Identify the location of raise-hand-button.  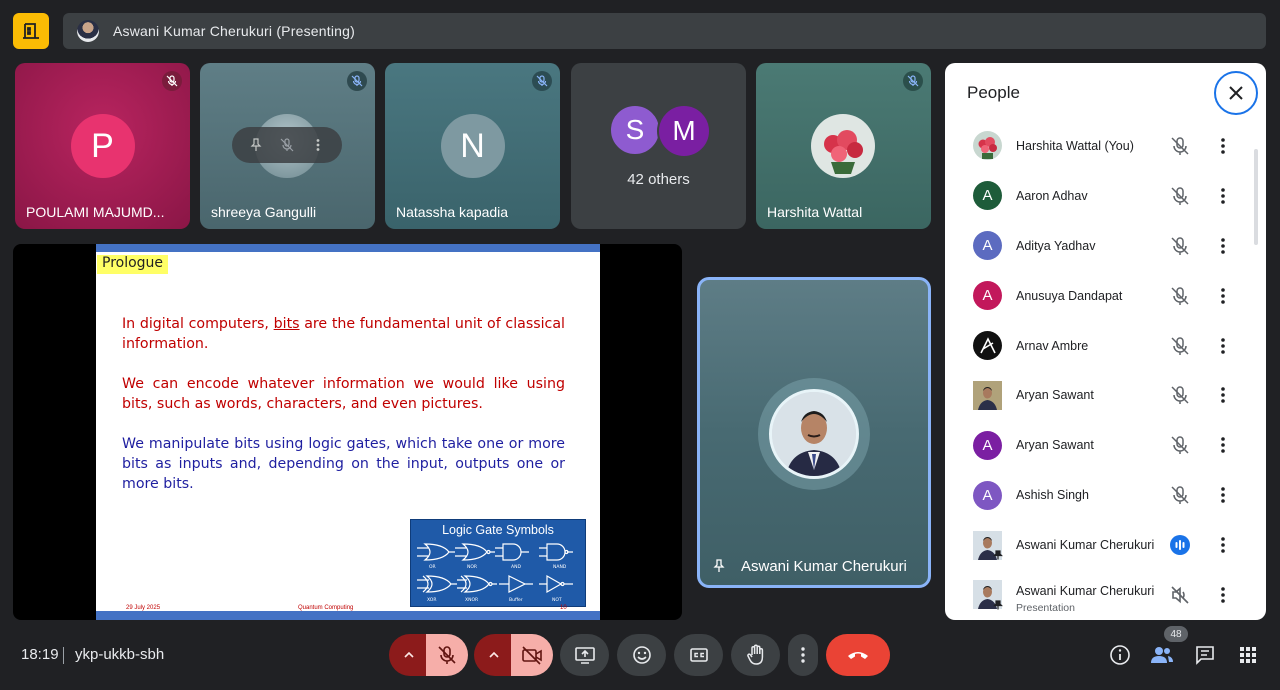
(755, 655).